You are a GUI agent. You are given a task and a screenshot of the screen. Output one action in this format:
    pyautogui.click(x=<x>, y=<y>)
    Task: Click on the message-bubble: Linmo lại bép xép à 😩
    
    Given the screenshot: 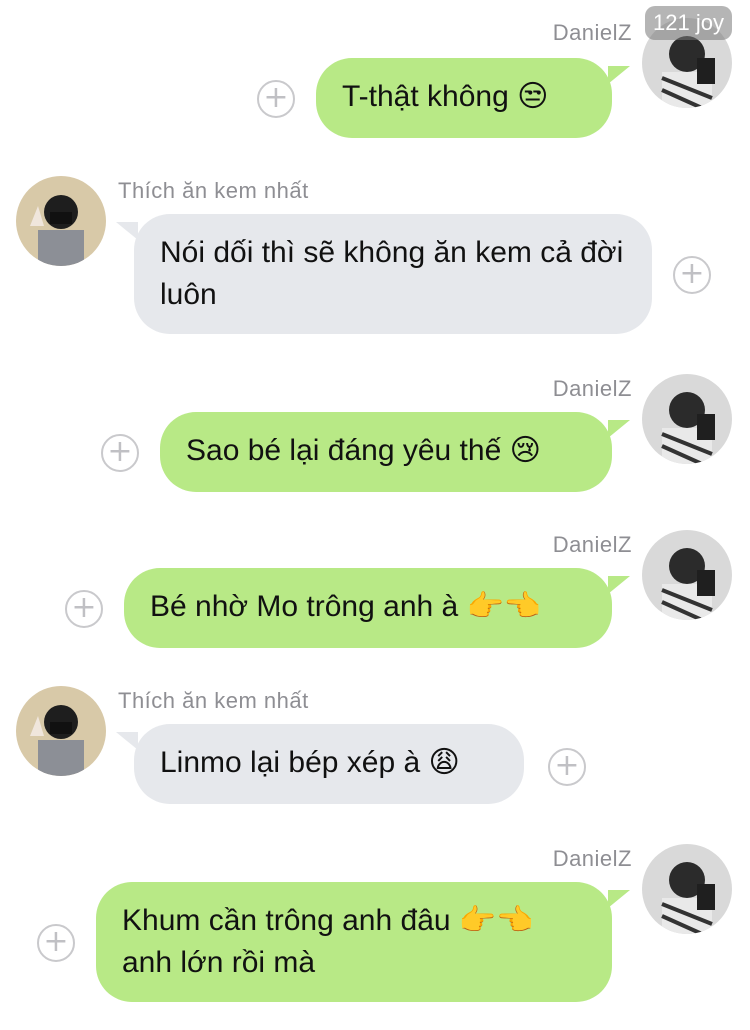 What is the action you would take?
    pyautogui.click(x=329, y=764)
    